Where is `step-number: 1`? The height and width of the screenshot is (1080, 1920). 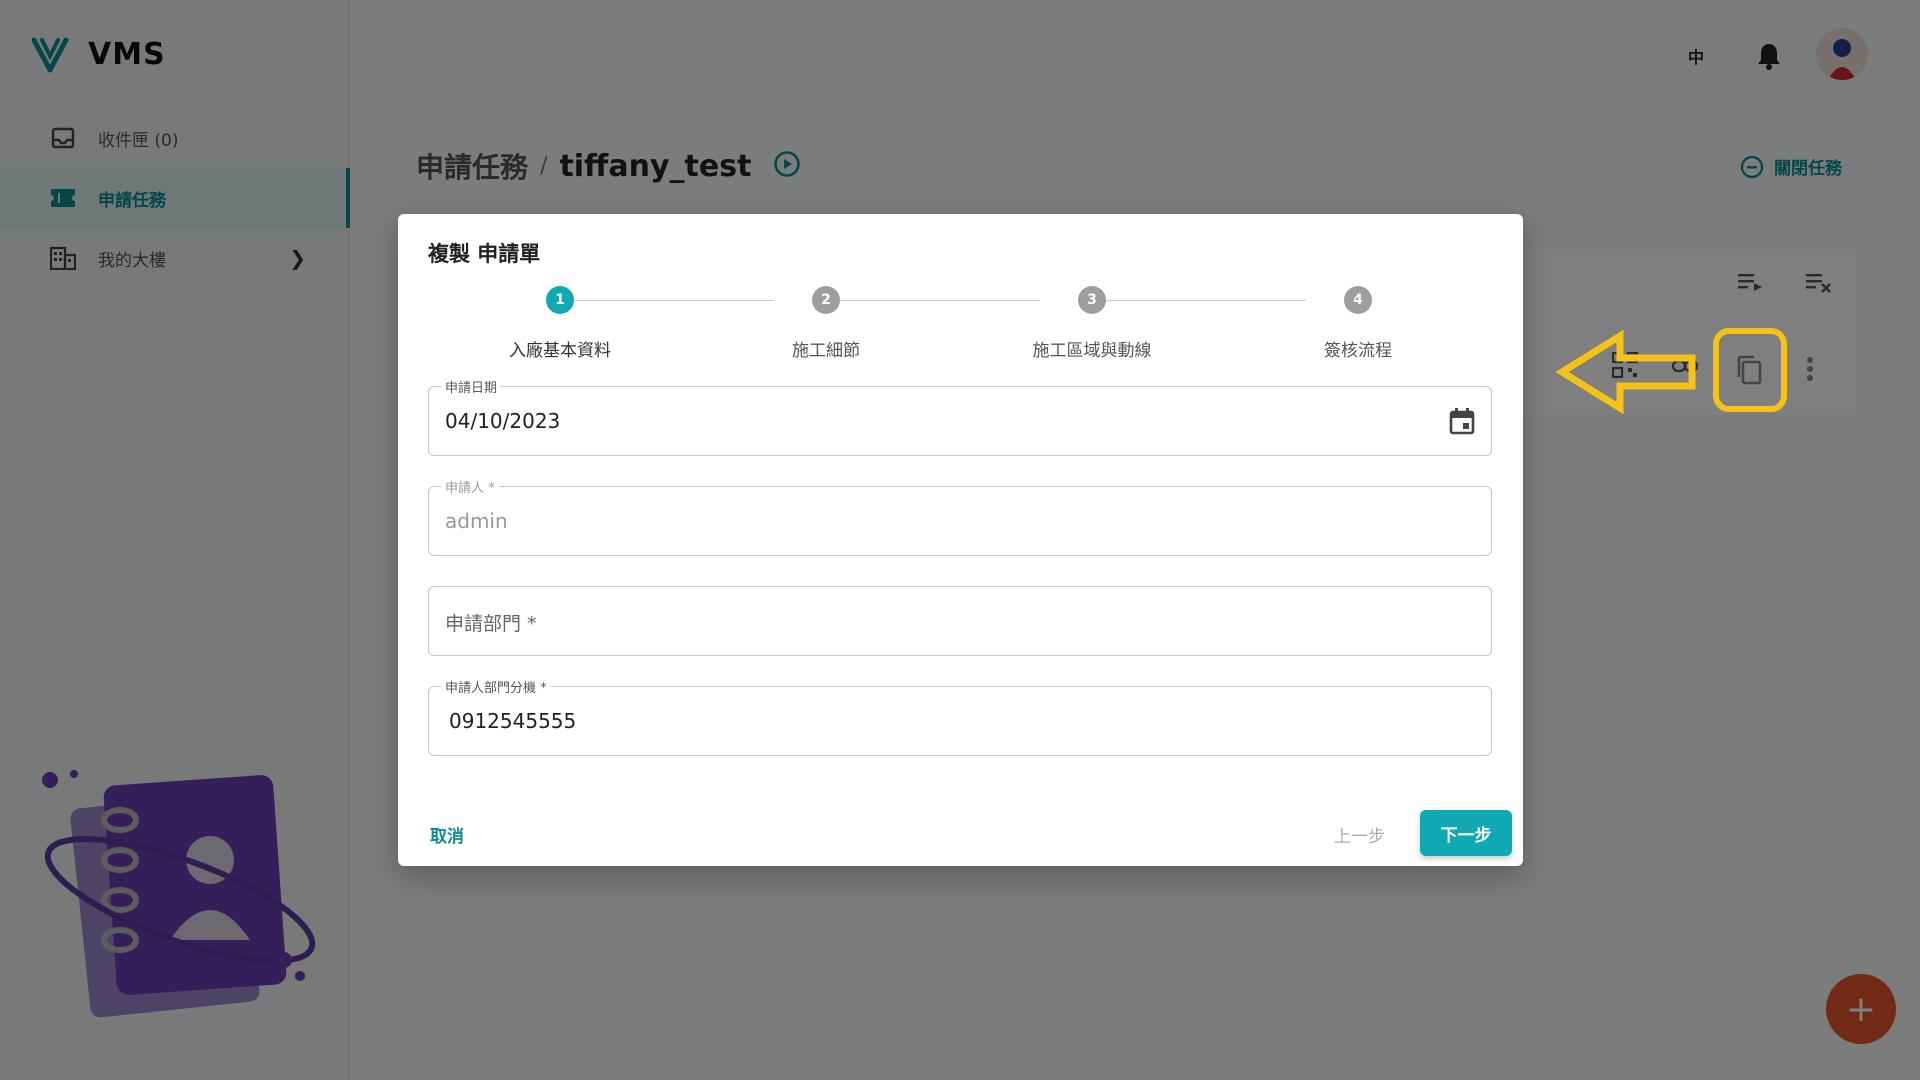 step-number: 1 is located at coordinates (560, 300).